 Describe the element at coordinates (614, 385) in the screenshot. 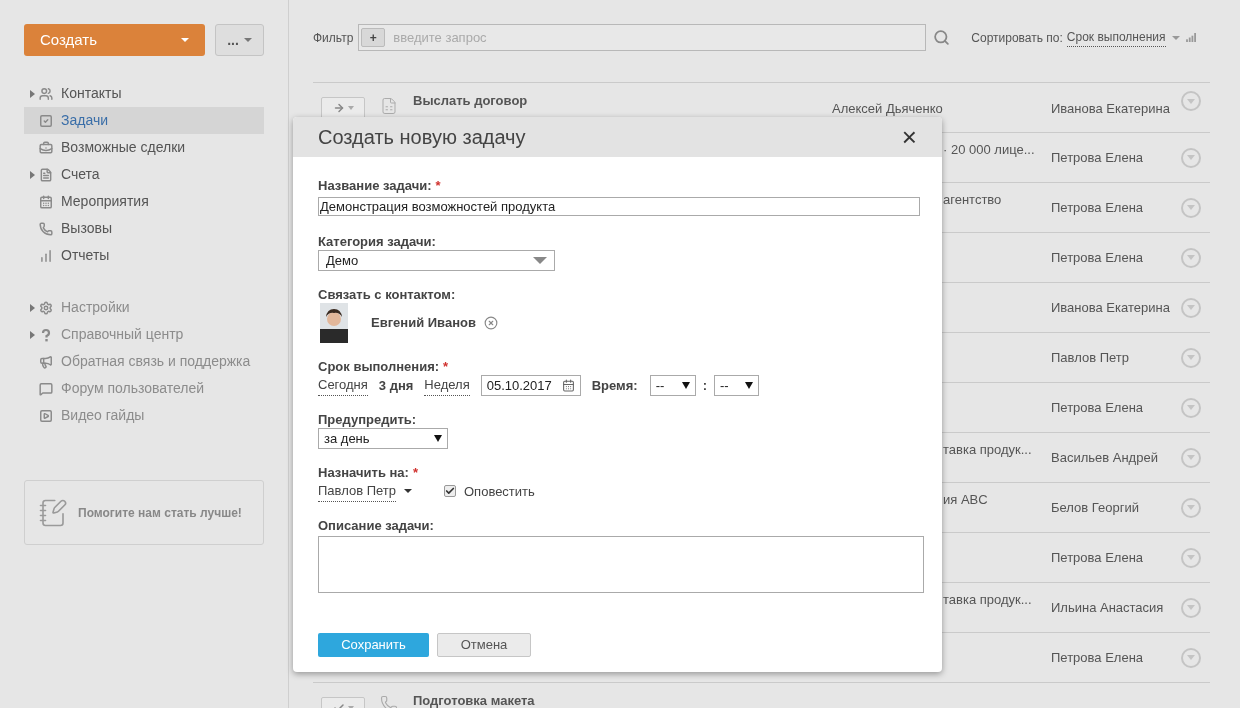

I see `time-label: Время:` at that location.